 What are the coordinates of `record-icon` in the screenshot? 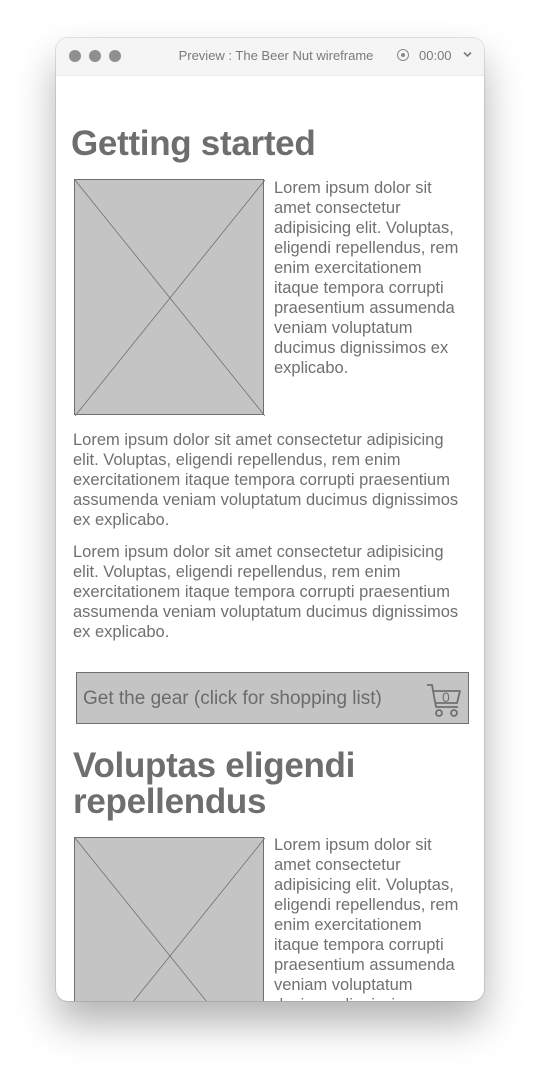 It's located at (403, 55).